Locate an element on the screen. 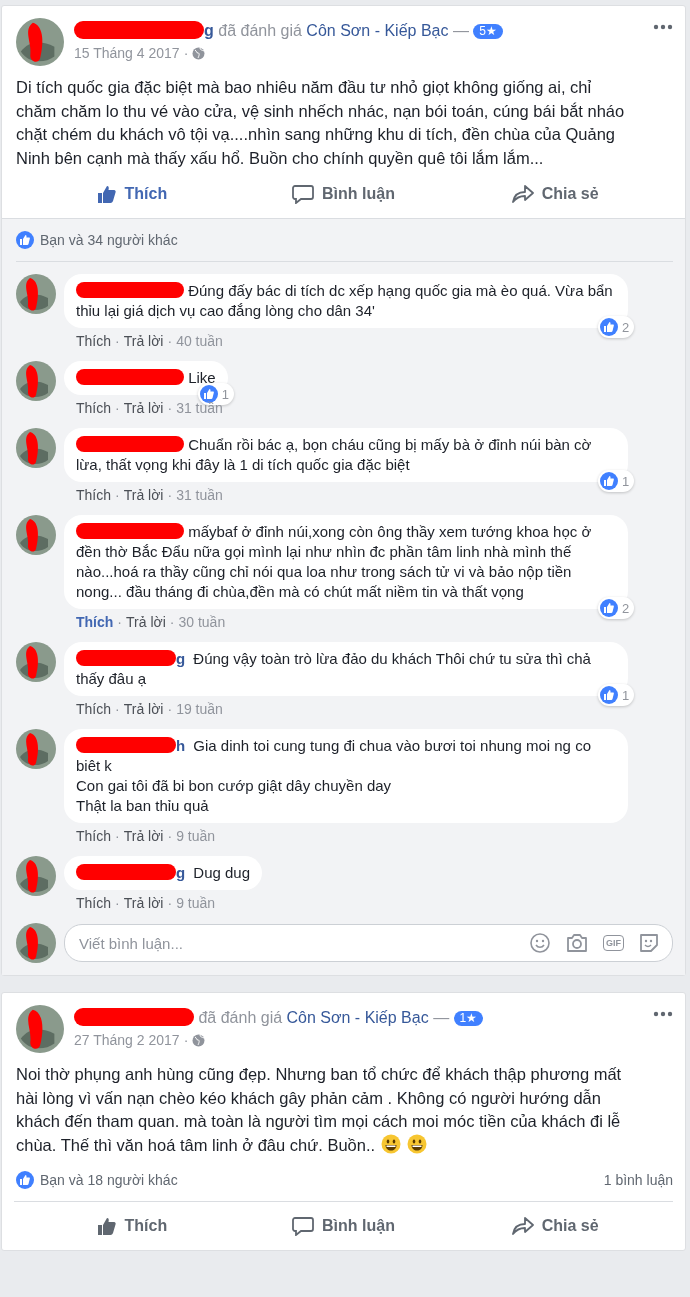 The width and height of the screenshot is (690, 1297). comment-count: 1 bình luận is located at coordinates (638, 1180).